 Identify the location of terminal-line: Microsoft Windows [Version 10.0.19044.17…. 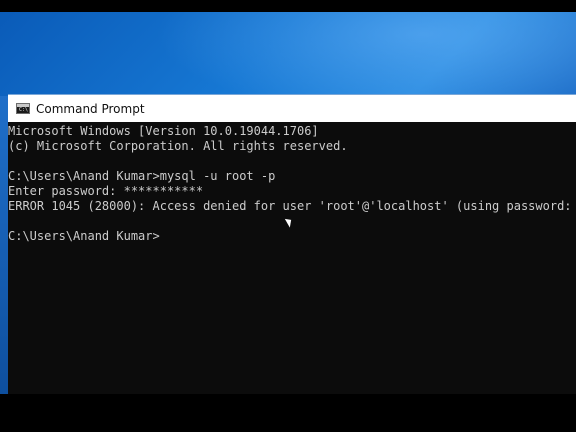
(163, 131).